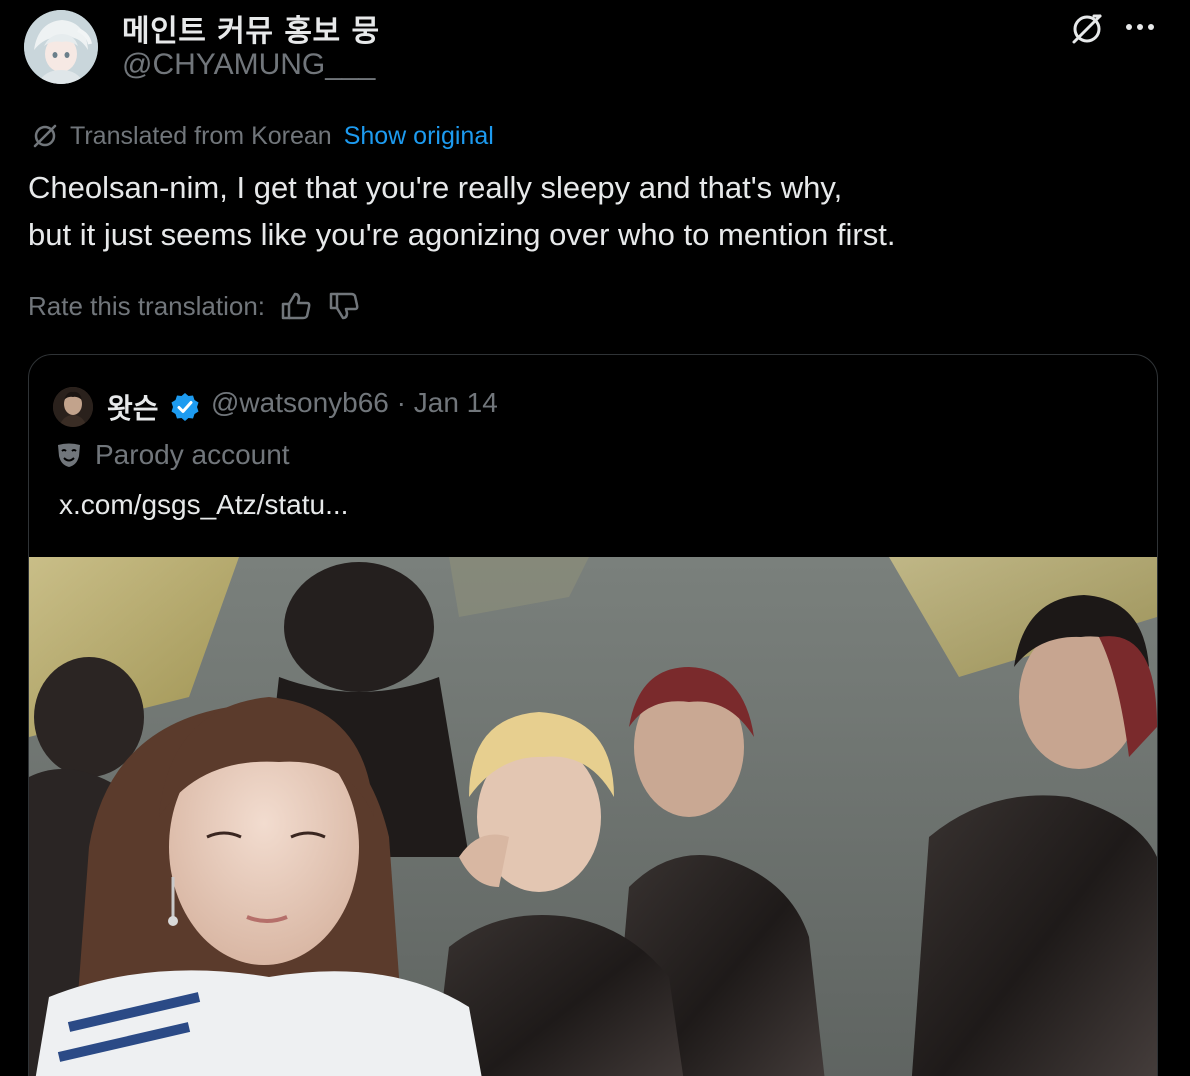 The width and height of the screenshot is (1190, 1076). What do you see at coordinates (192, 454) in the screenshot?
I see `parody-label: Parody account` at bounding box center [192, 454].